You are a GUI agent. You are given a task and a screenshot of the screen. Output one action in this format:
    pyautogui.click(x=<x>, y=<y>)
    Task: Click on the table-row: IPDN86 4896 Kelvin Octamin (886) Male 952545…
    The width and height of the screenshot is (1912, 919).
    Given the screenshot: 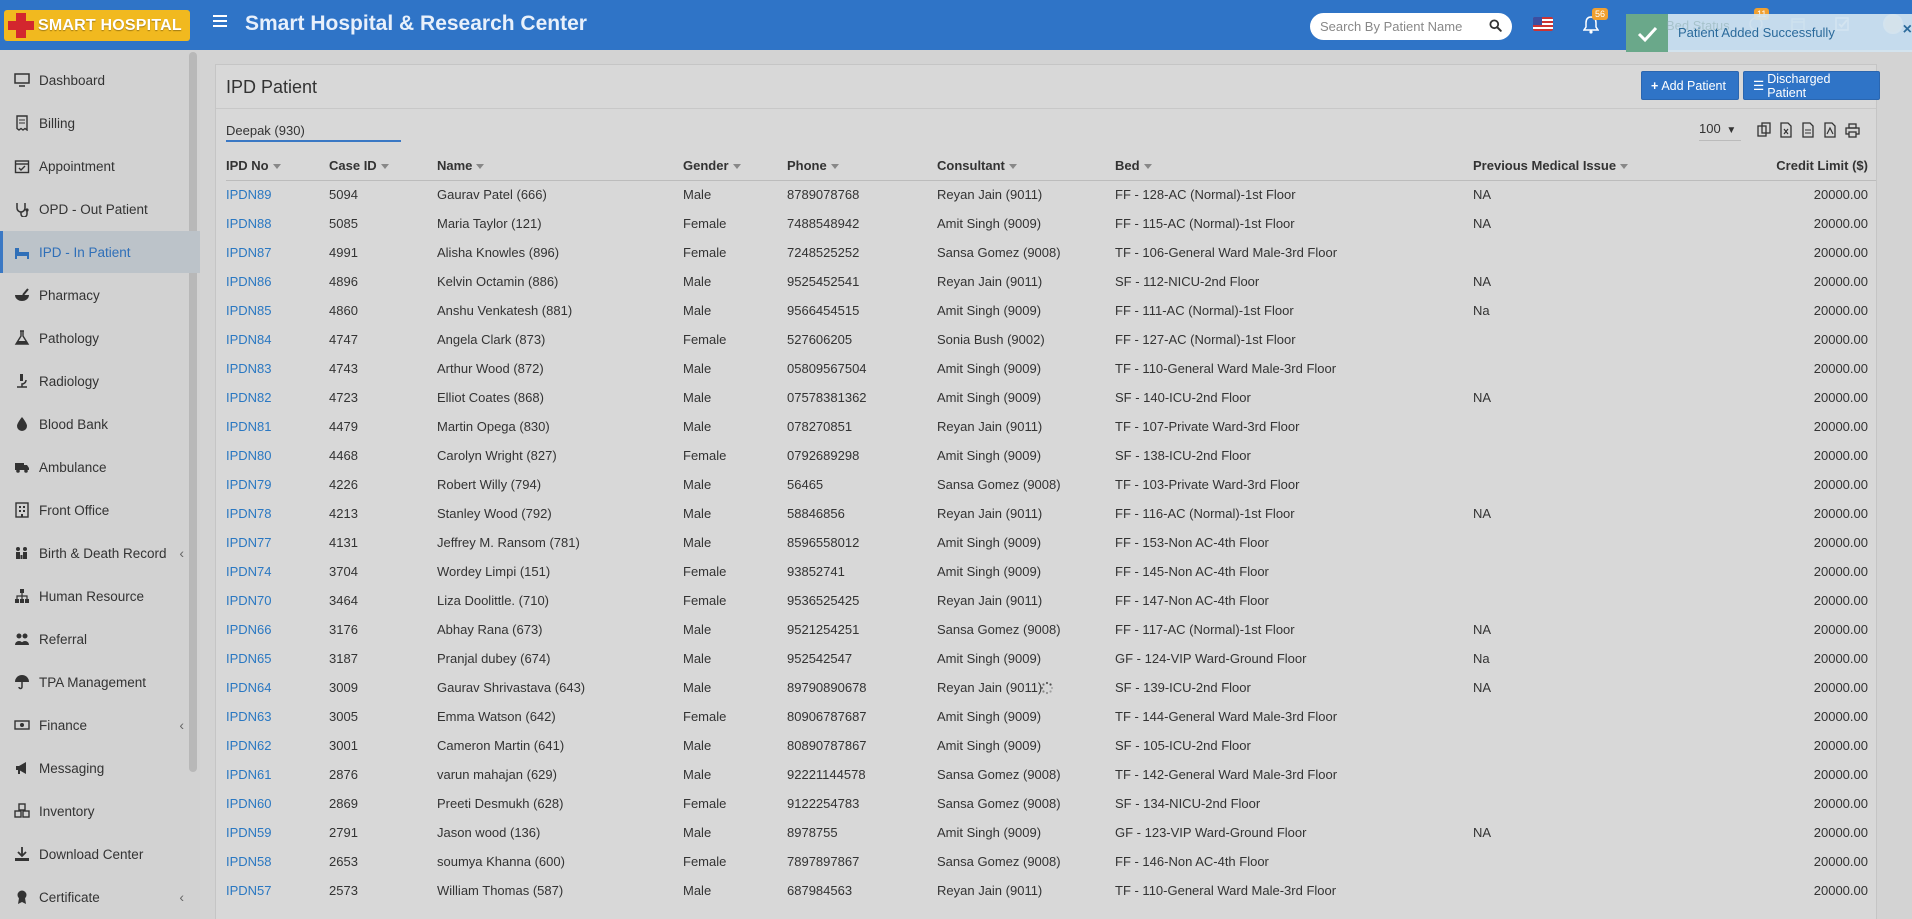 What is the action you would take?
    pyautogui.click(x=1051, y=281)
    